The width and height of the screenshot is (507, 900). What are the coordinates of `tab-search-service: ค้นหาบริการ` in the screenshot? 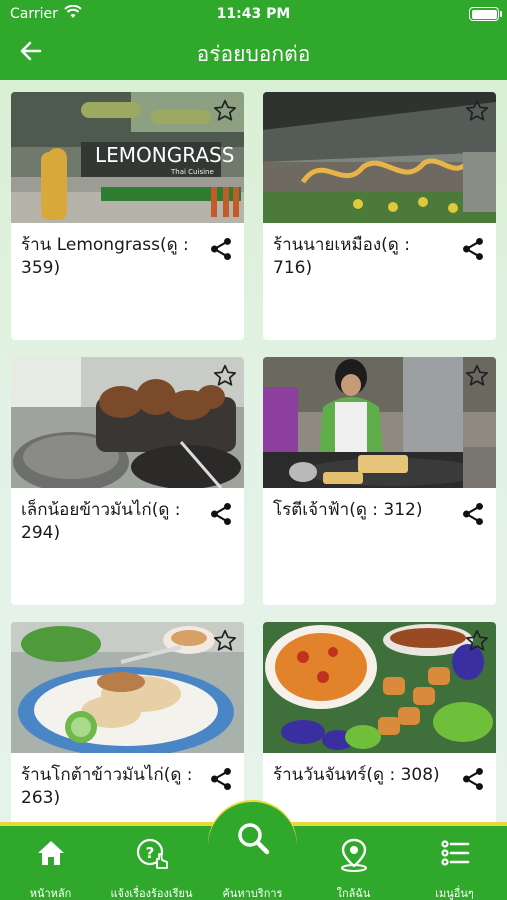 It's located at (252, 851).